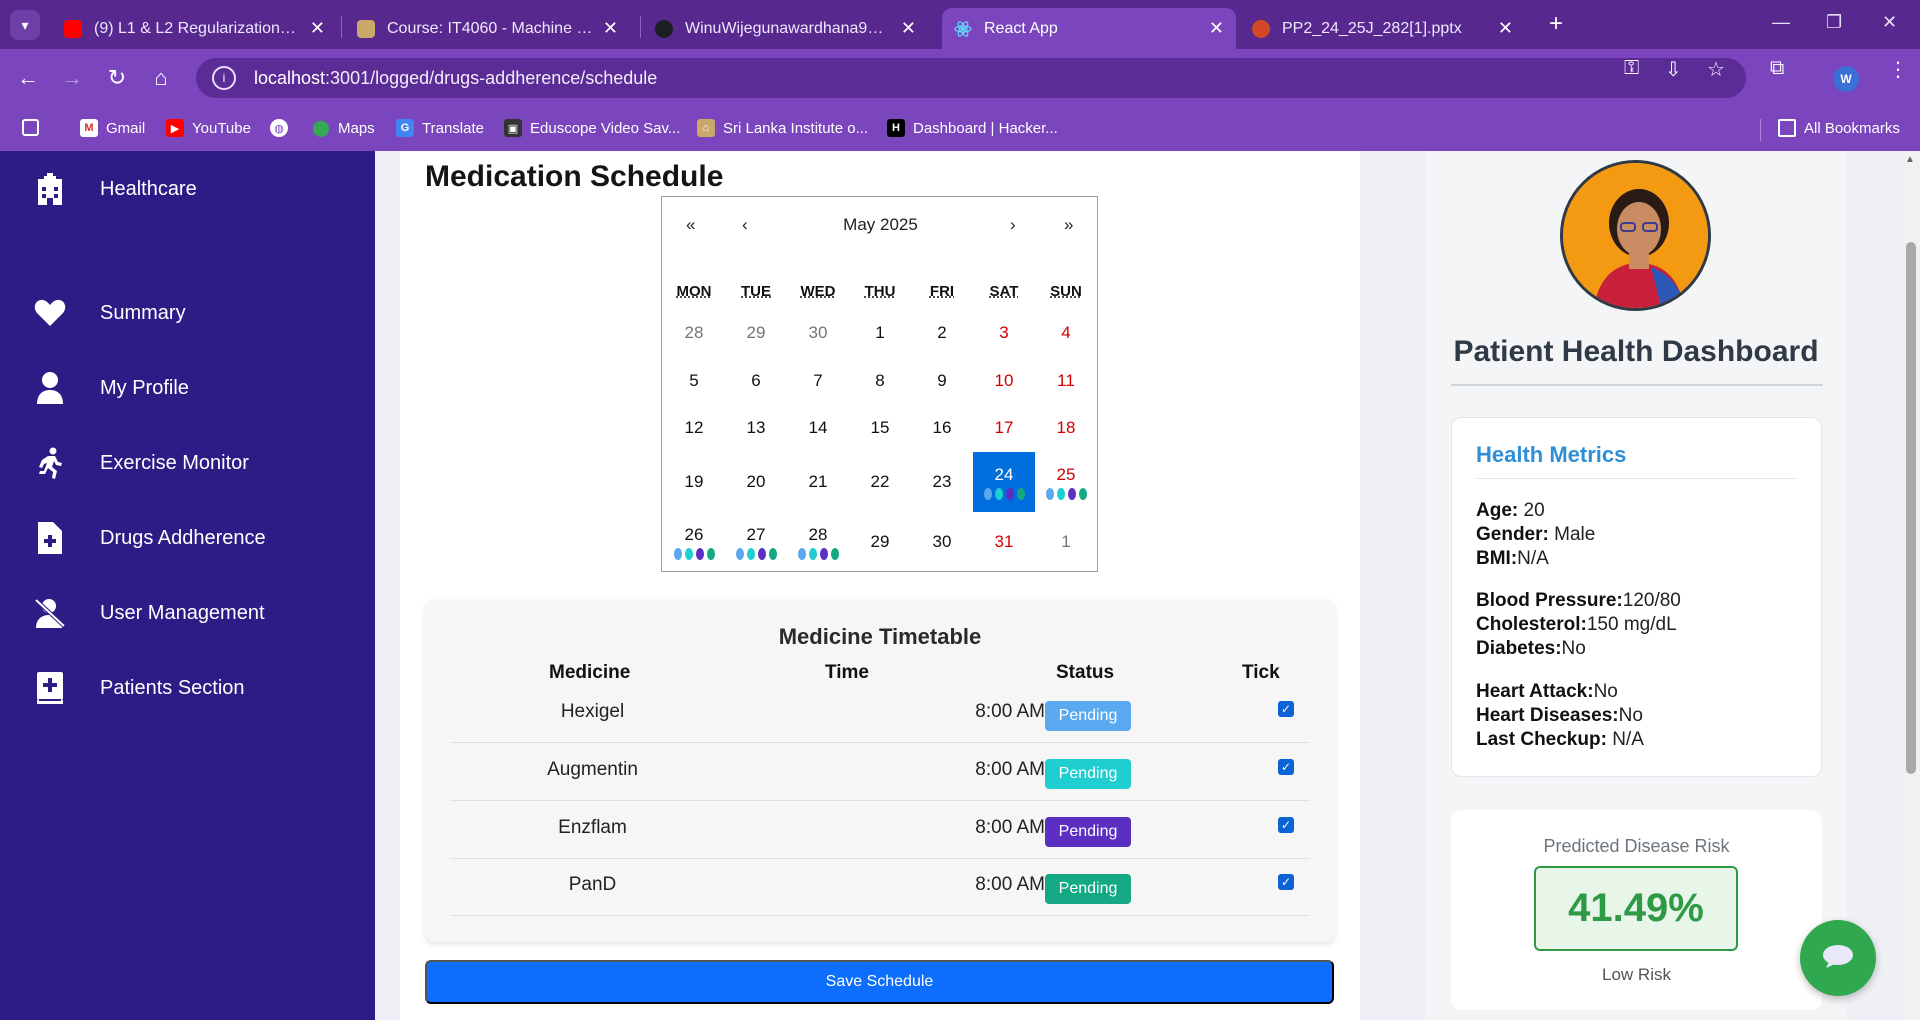 Image resolution: width=1920 pixels, height=1020 pixels. I want to click on sidebar-item-user-management: User Management, so click(148, 613).